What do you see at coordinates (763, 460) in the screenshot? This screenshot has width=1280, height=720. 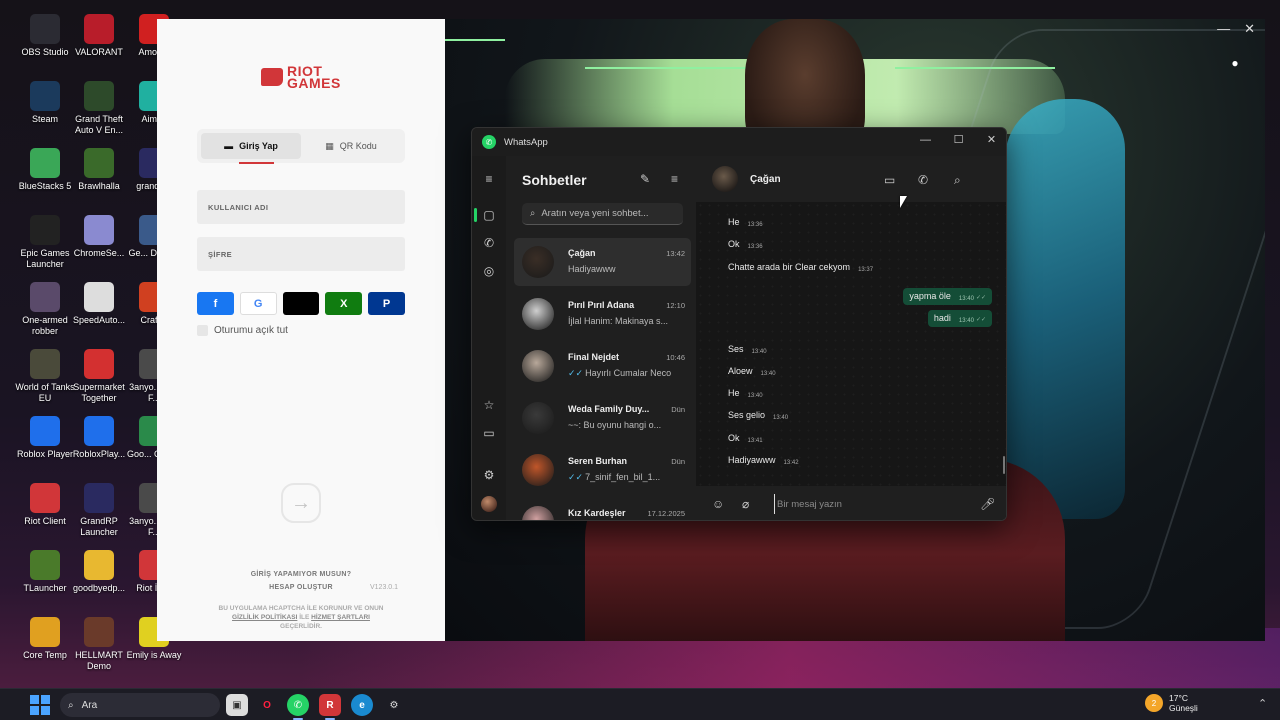 I see `incoming-message: Hadiyawww 13:42` at bounding box center [763, 460].